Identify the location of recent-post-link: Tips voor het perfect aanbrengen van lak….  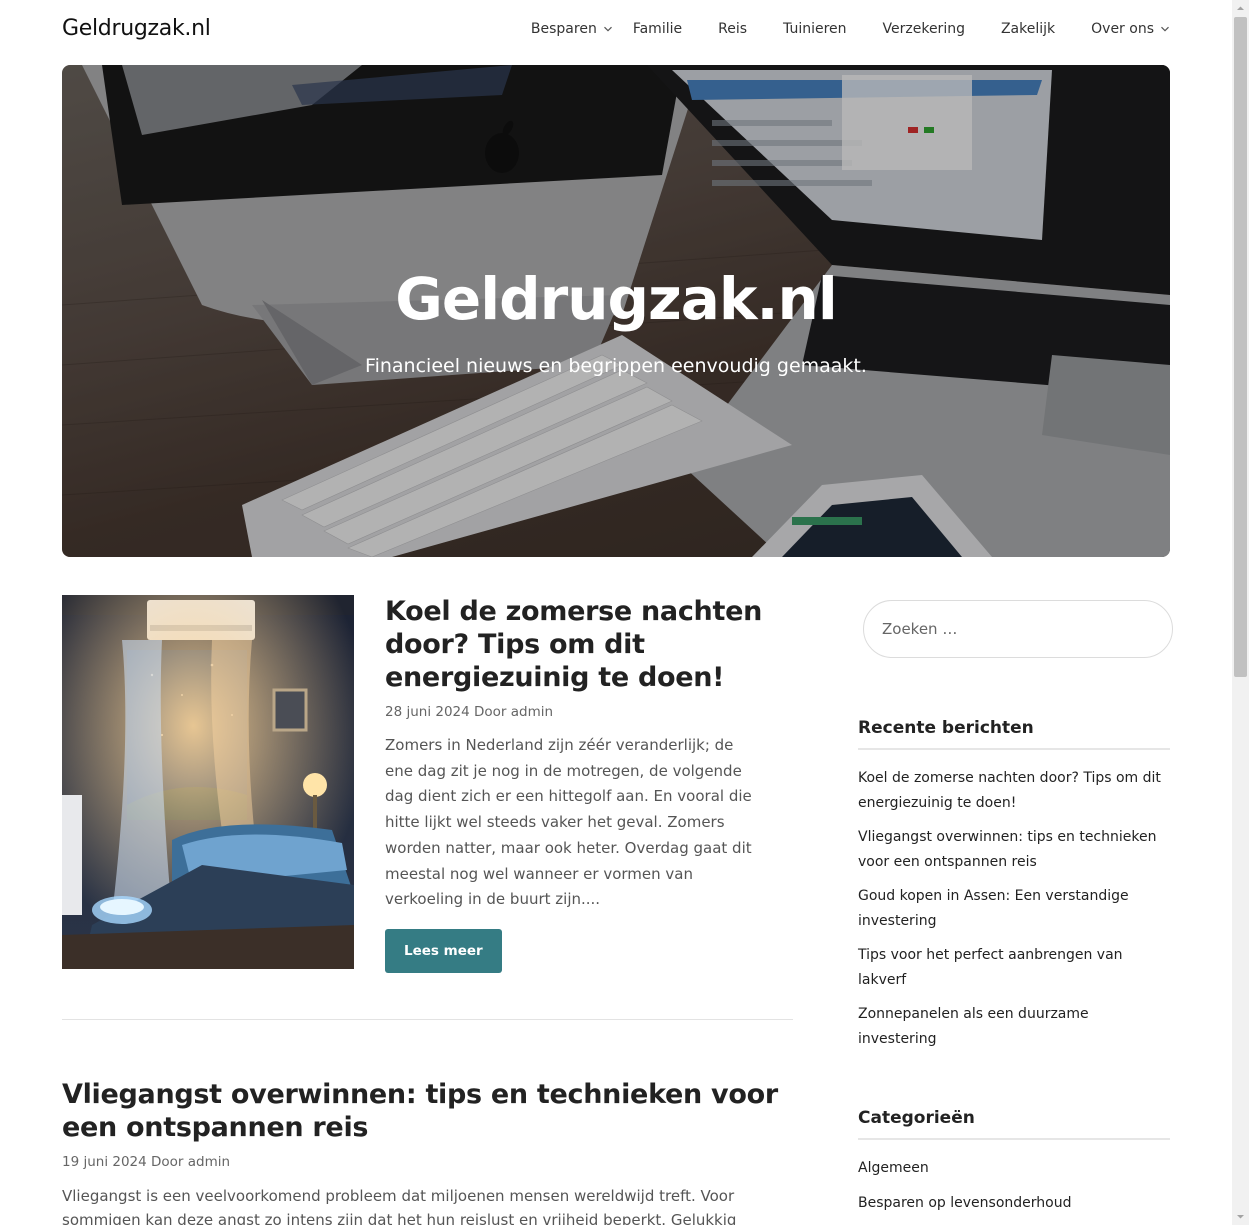
(1014, 967).